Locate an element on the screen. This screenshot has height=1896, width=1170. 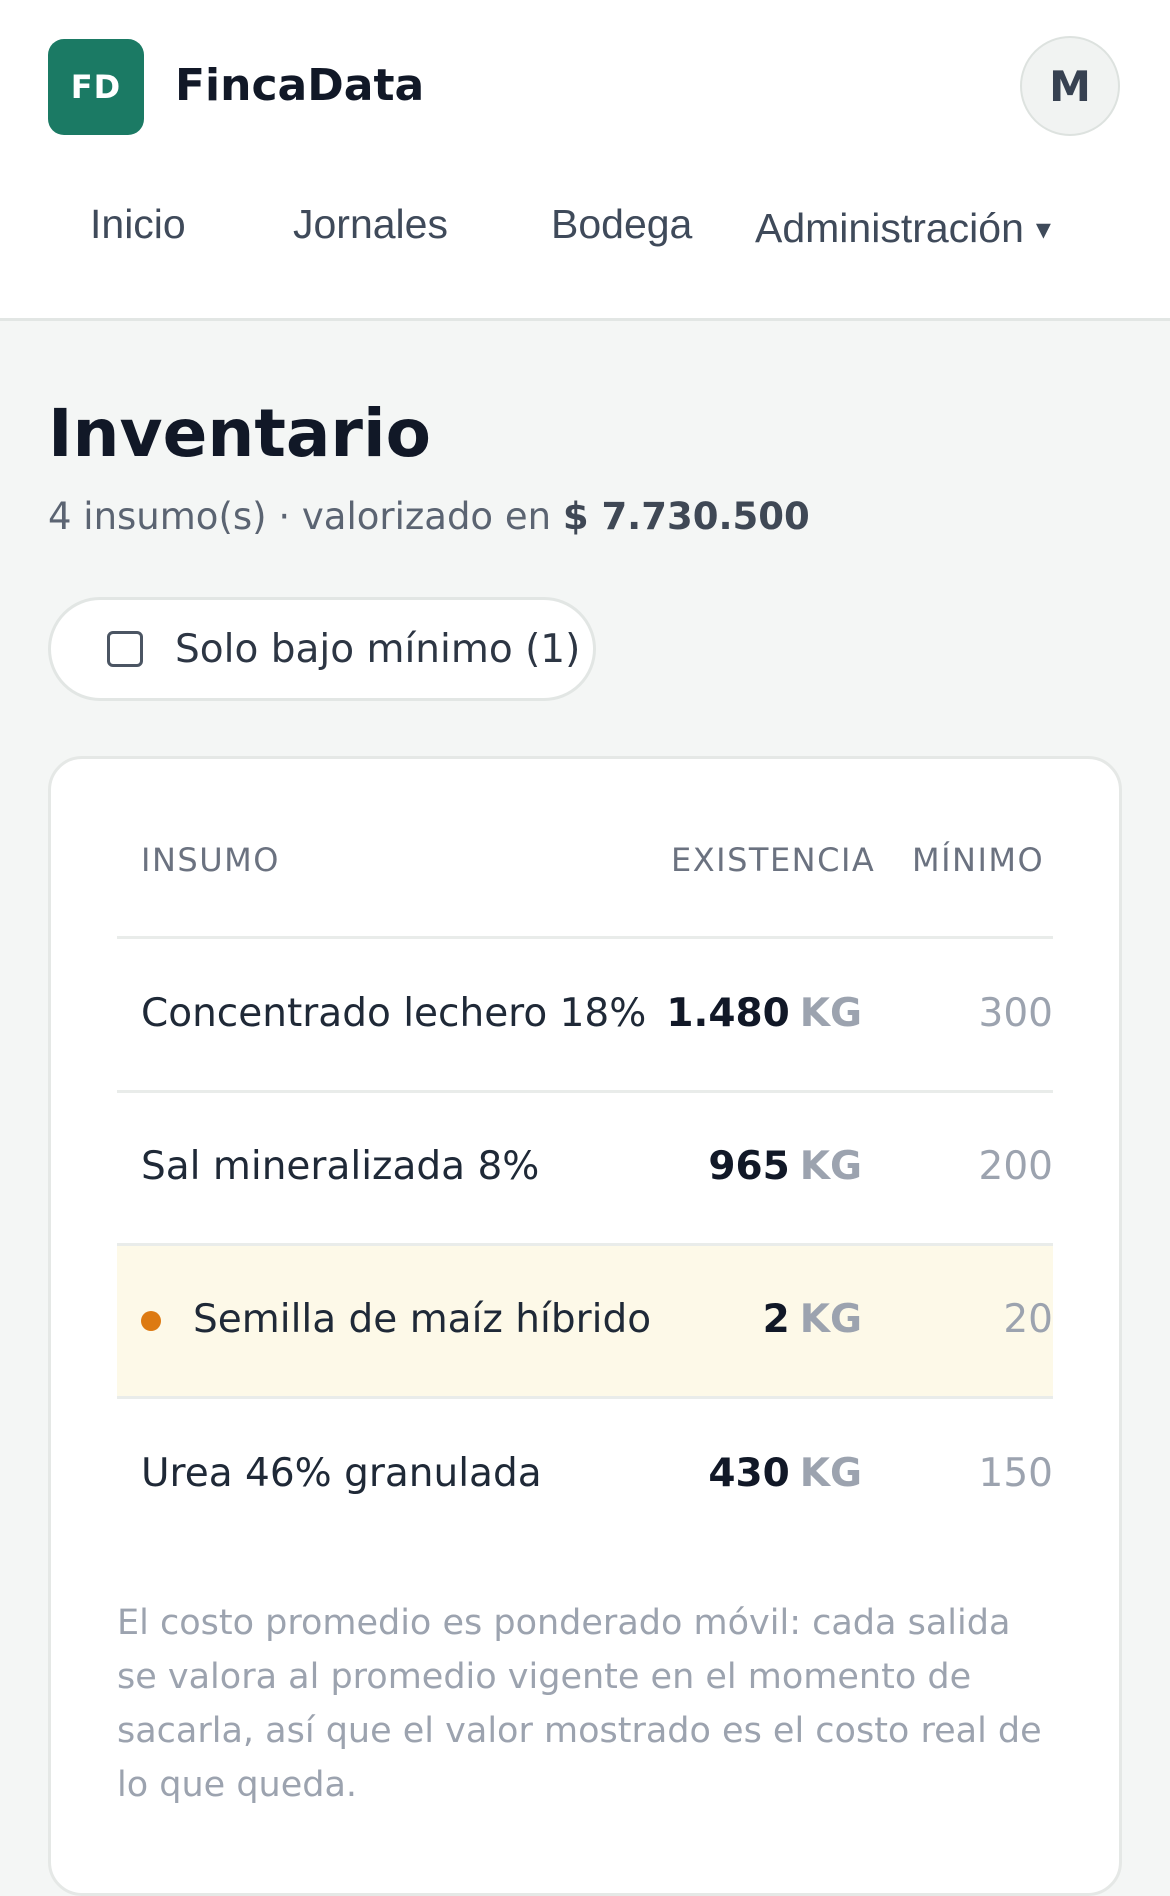
column-header-minimo: MÍNIMO is located at coordinates (978, 860).